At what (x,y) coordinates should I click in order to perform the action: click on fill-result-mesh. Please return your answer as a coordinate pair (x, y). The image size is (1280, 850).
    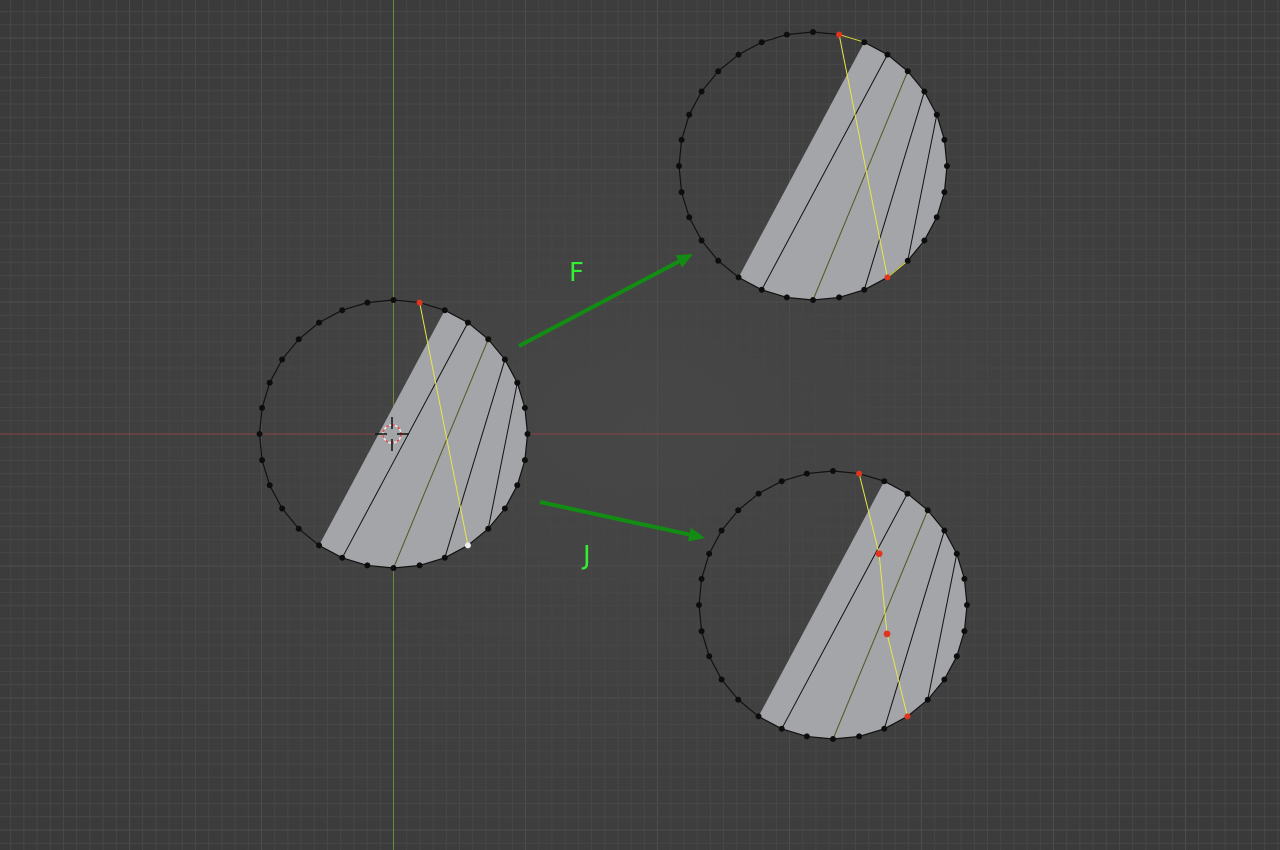
    Looking at the image, I should click on (813, 166).